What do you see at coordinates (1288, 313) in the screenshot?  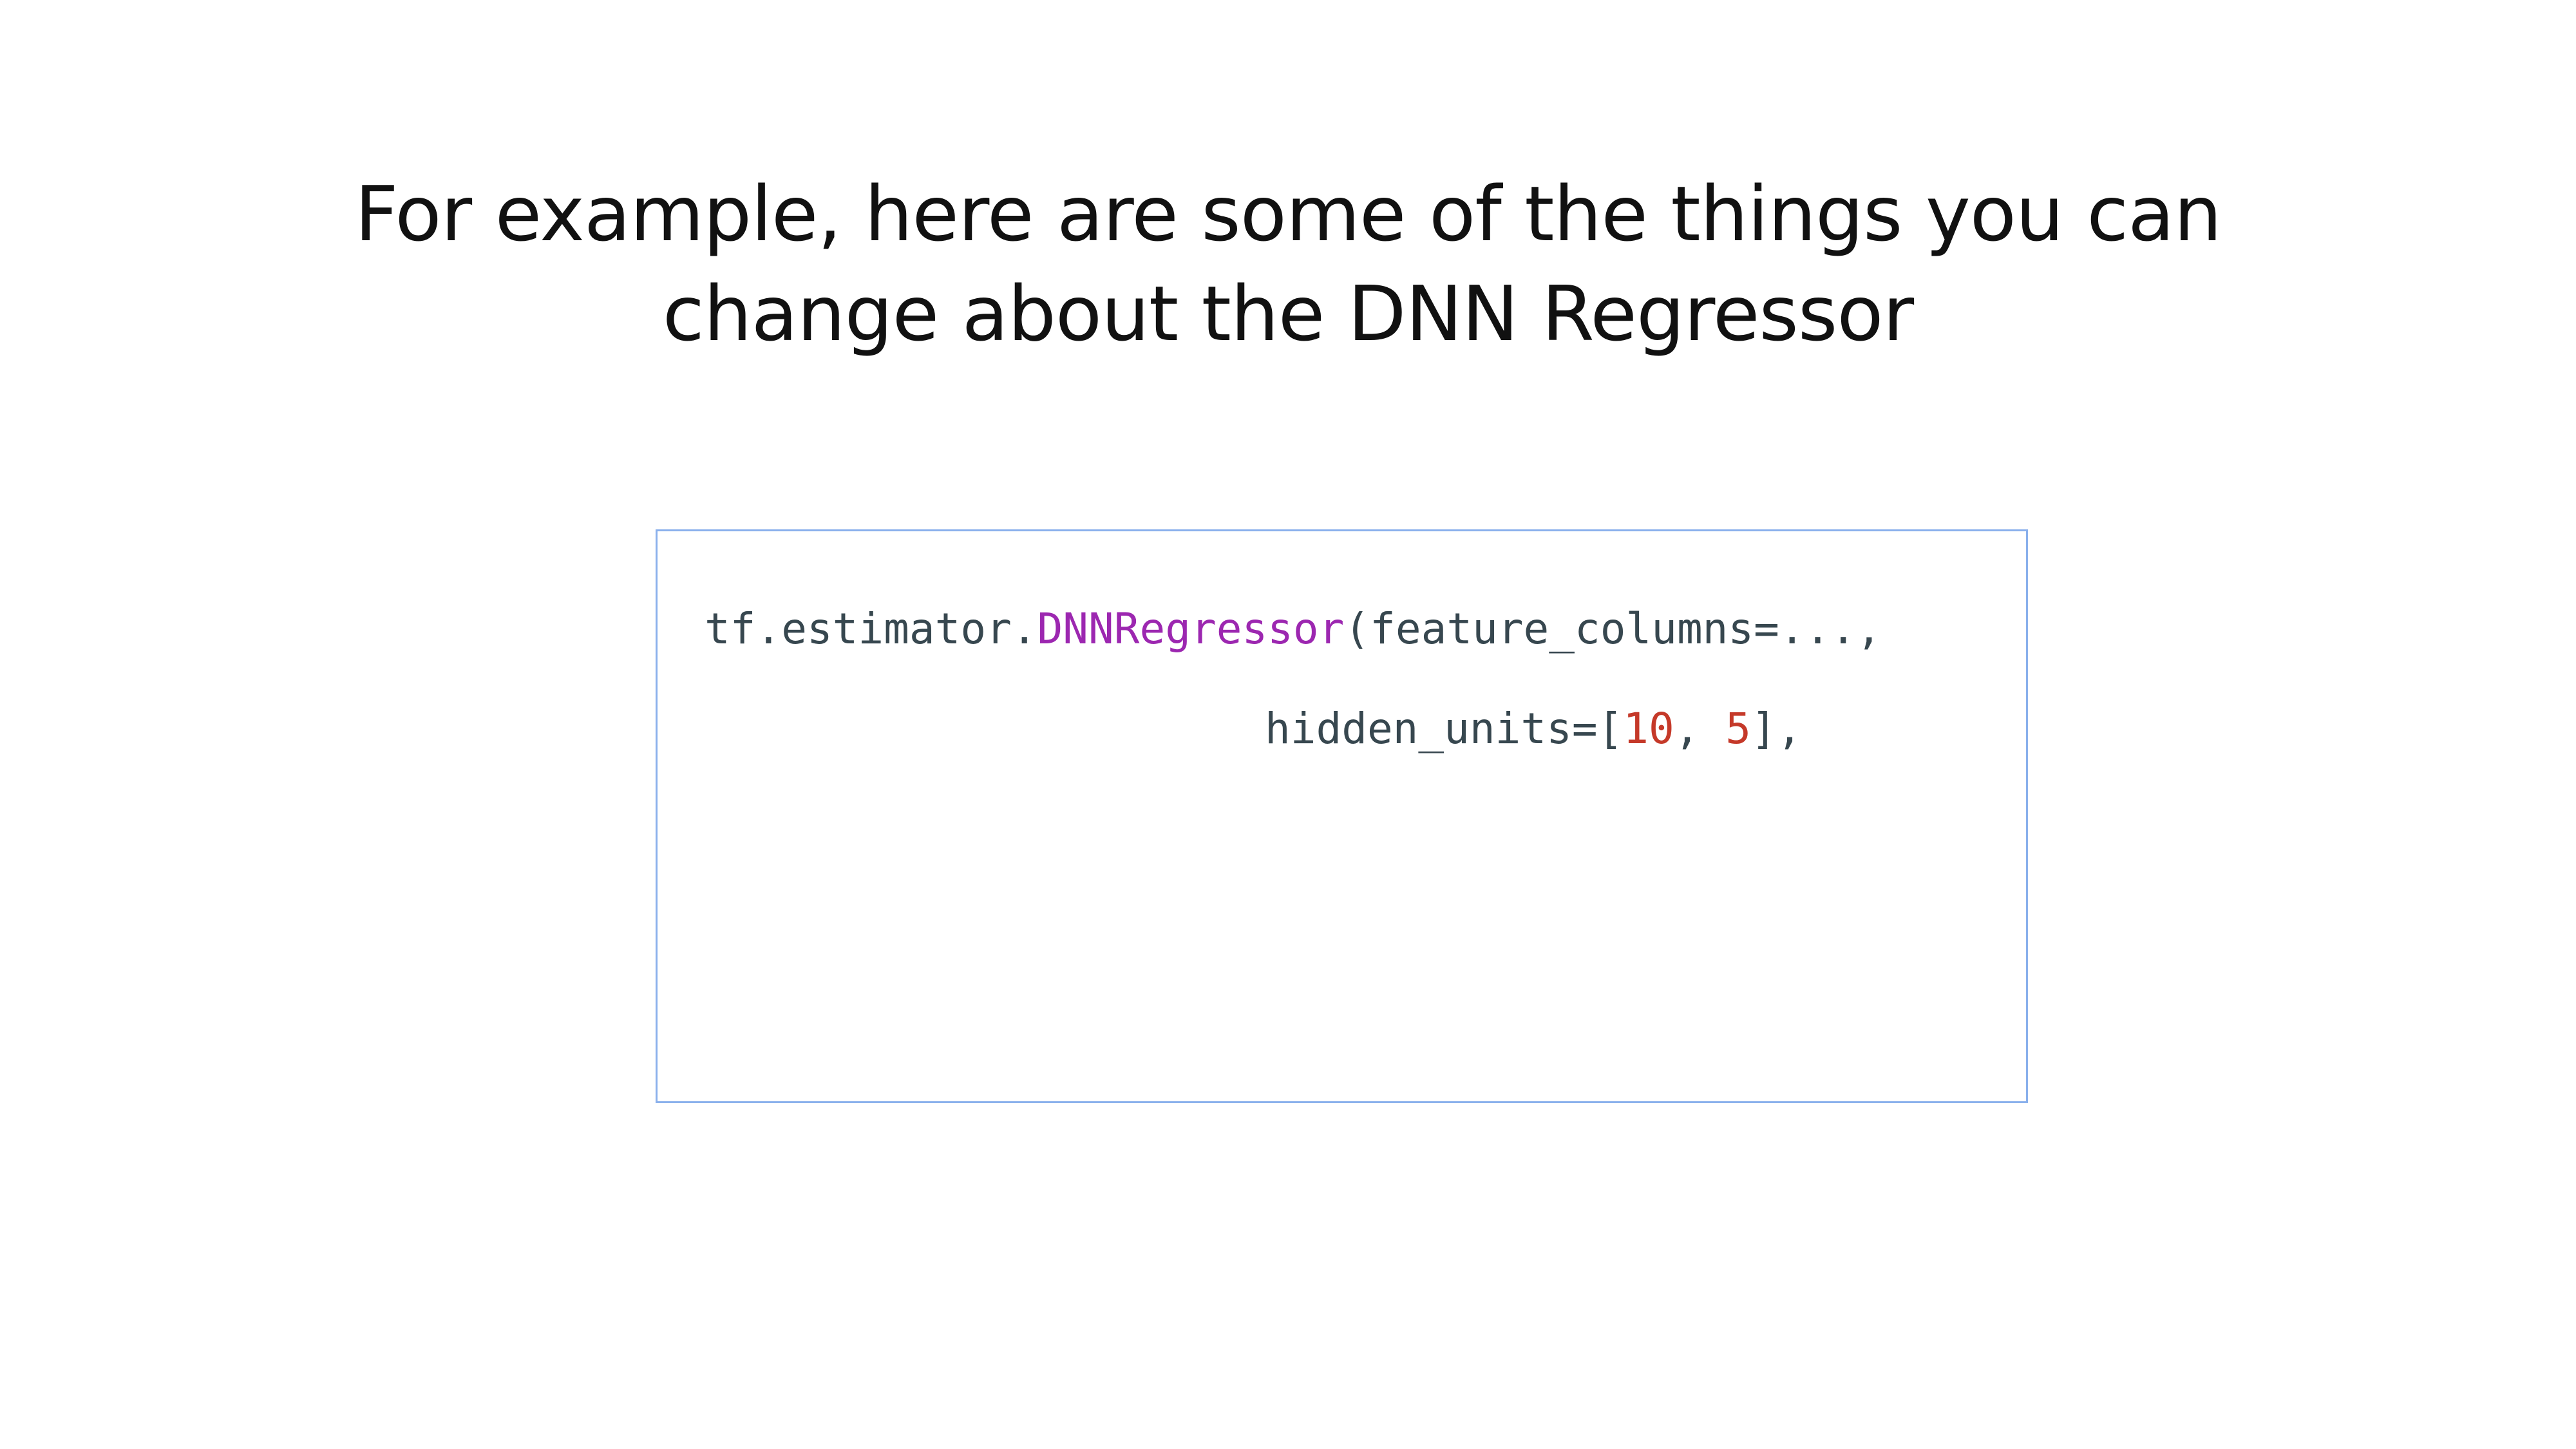 I see `slide-title-line-2: change about the DNN Regressor` at bounding box center [1288, 313].